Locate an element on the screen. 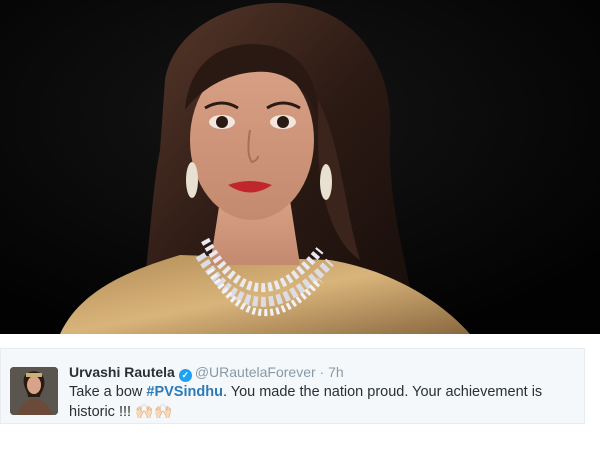 The image size is (600, 450). avatar is located at coordinates (34, 391).